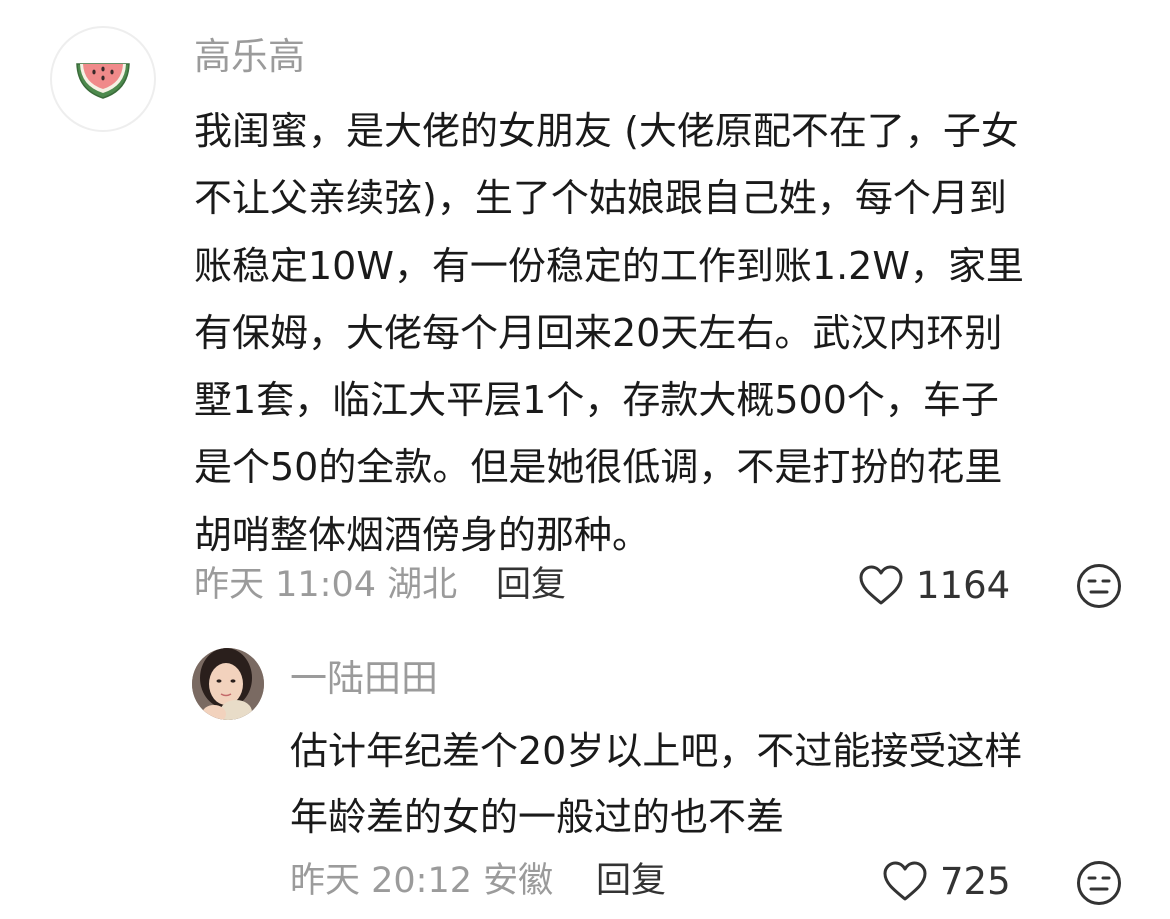 Image resolution: width=1170 pixels, height=919 pixels. Describe the element at coordinates (285, 585) in the screenshot. I see `comment-time: 昨天 11:04` at that location.